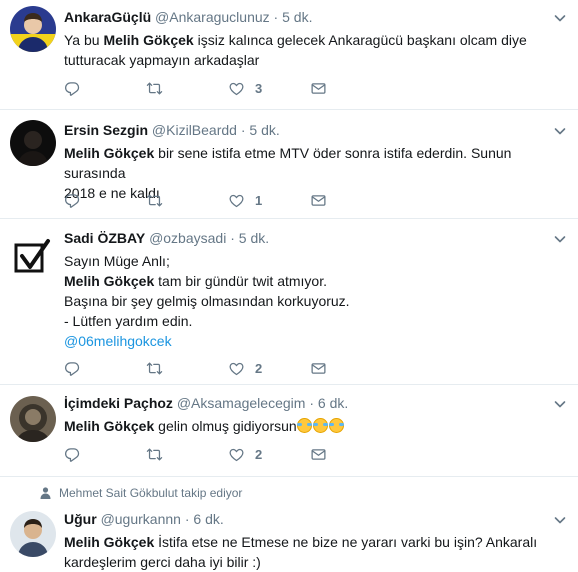  What do you see at coordinates (269, 88) in the screenshot?
I see `like-button: 3` at bounding box center [269, 88].